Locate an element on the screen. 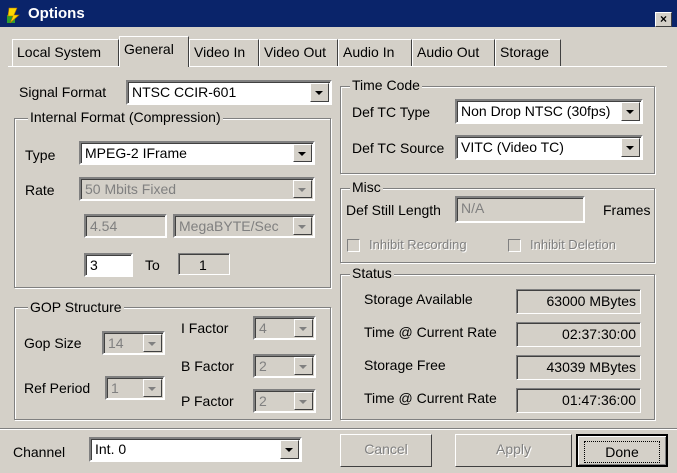 This screenshot has height=473, width=677. tab-video-in: Video In is located at coordinates (224, 52).